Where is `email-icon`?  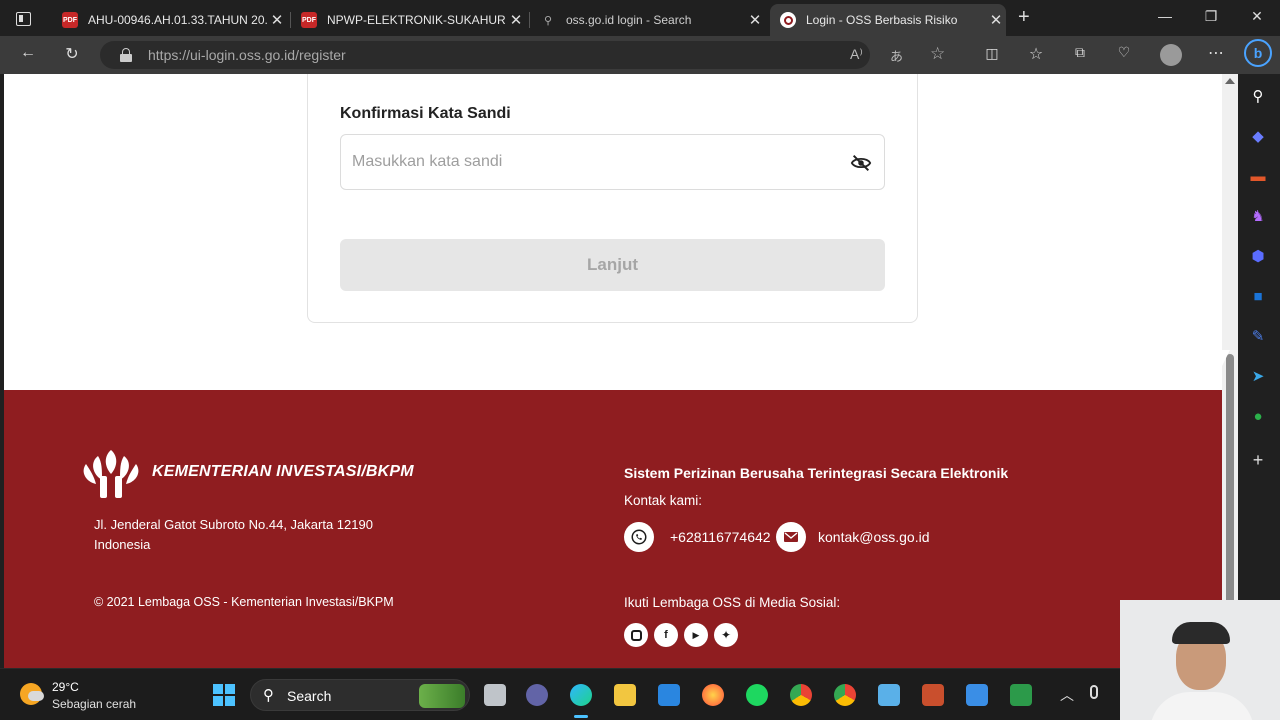
email-icon is located at coordinates (791, 537).